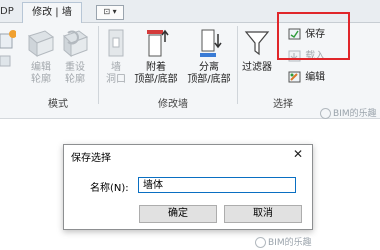 The height and width of the screenshot is (250, 380). What do you see at coordinates (283, 104) in the screenshot?
I see `group-label-selection: 选择` at bounding box center [283, 104].